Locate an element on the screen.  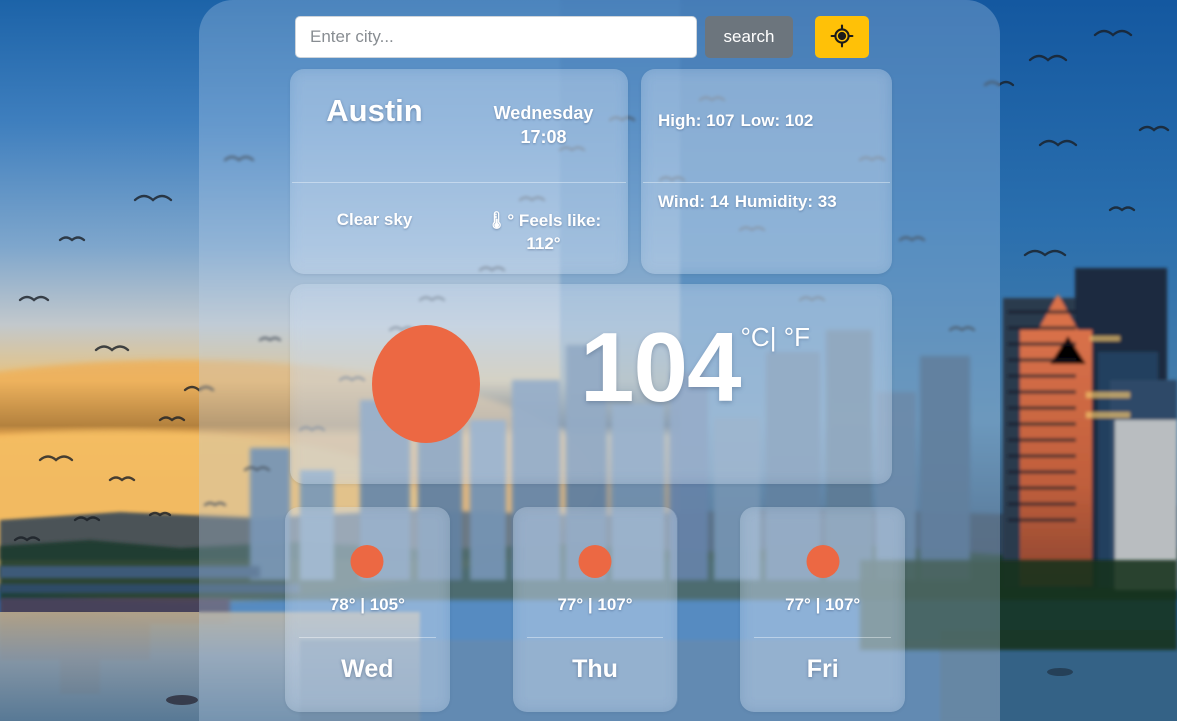
forecast-card: 78° | 105° Wed is located at coordinates (367, 609).